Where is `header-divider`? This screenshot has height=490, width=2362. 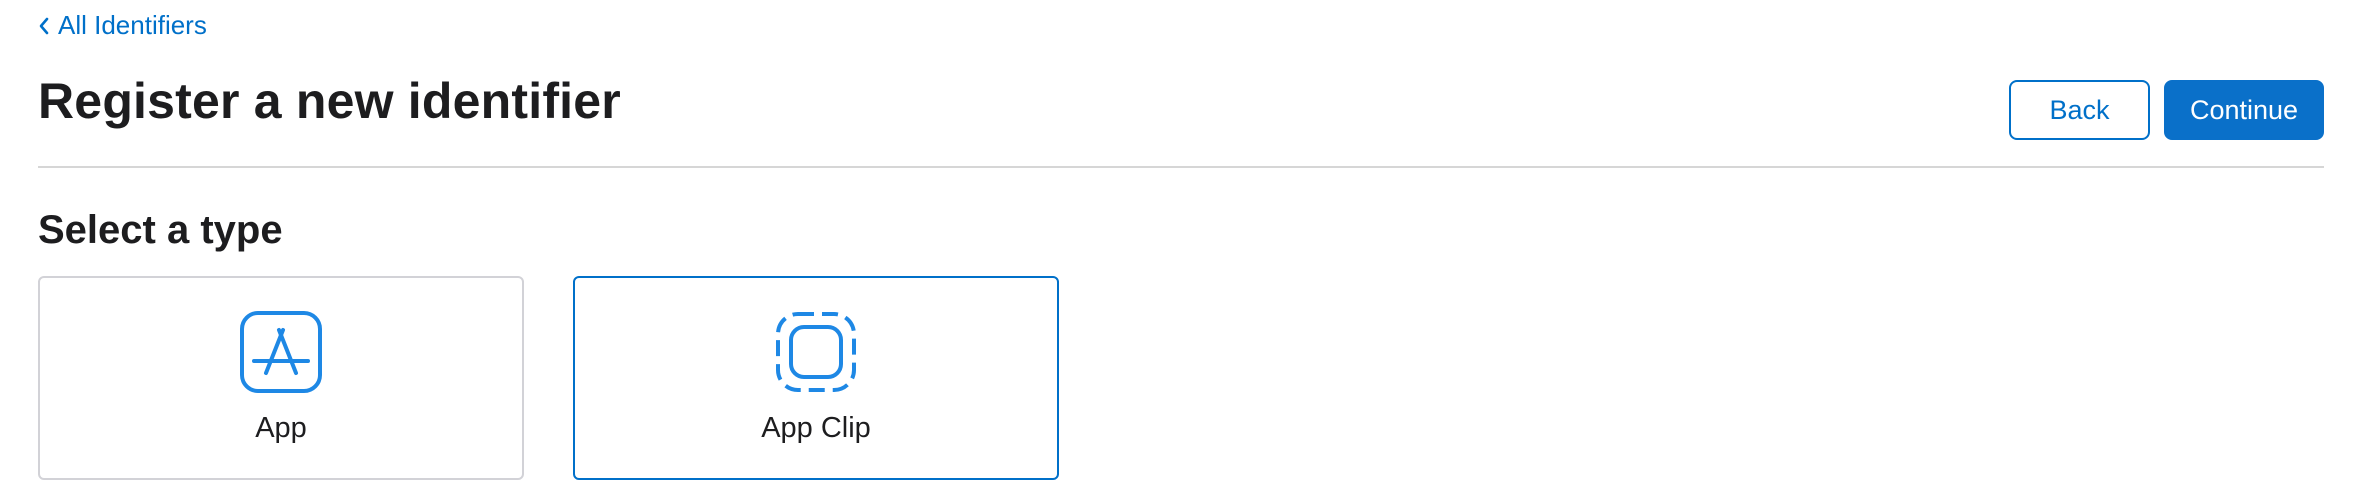
header-divider is located at coordinates (1181, 167).